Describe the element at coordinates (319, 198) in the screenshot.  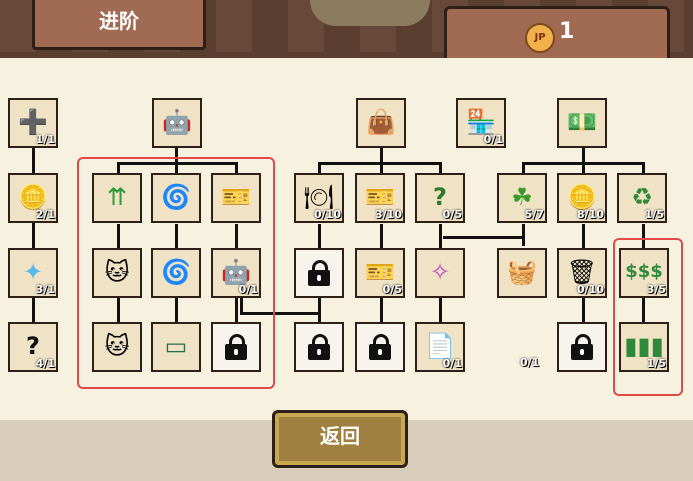
I see `upgrade-tile: 🍽 0/10` at that location.